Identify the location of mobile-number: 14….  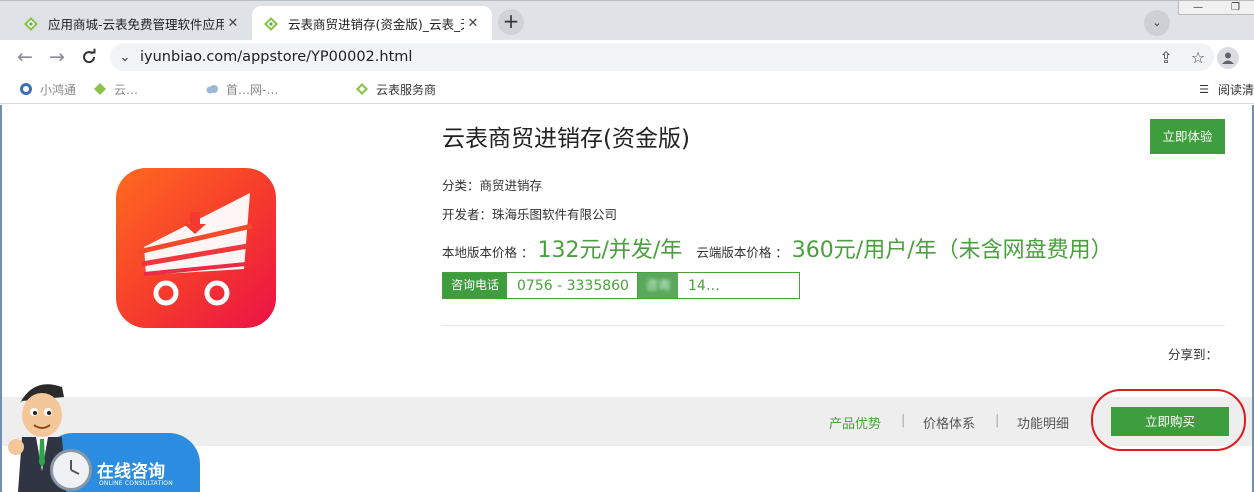
(704, 286).